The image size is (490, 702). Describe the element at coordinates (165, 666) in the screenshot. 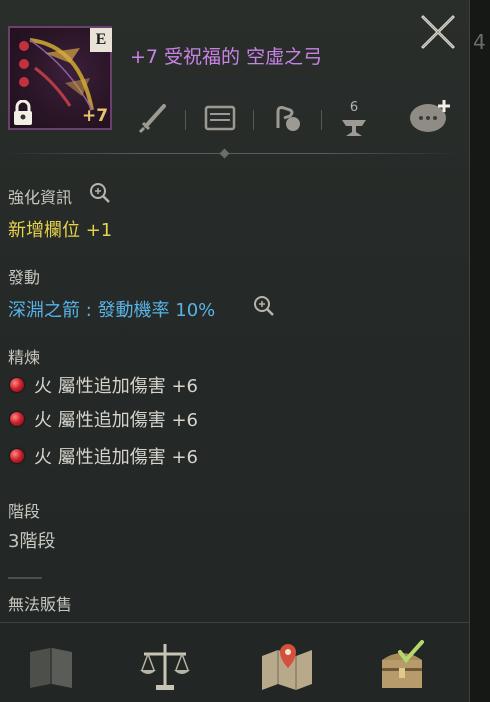

I see `scales-icon` at that location.